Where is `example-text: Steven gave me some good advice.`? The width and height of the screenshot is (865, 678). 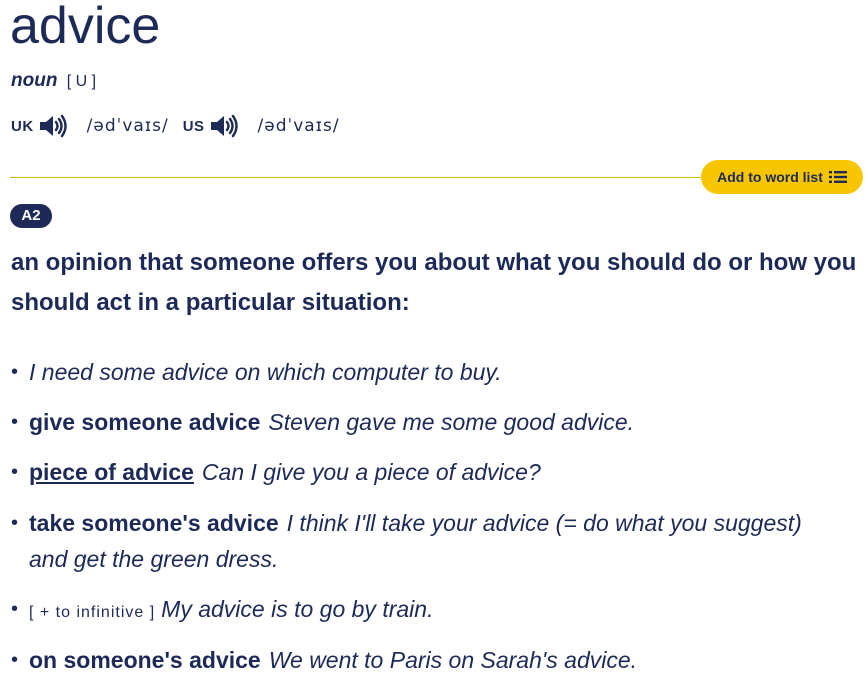
example-text: Steven gave me some good advice. is located at coordinates (451, 422).